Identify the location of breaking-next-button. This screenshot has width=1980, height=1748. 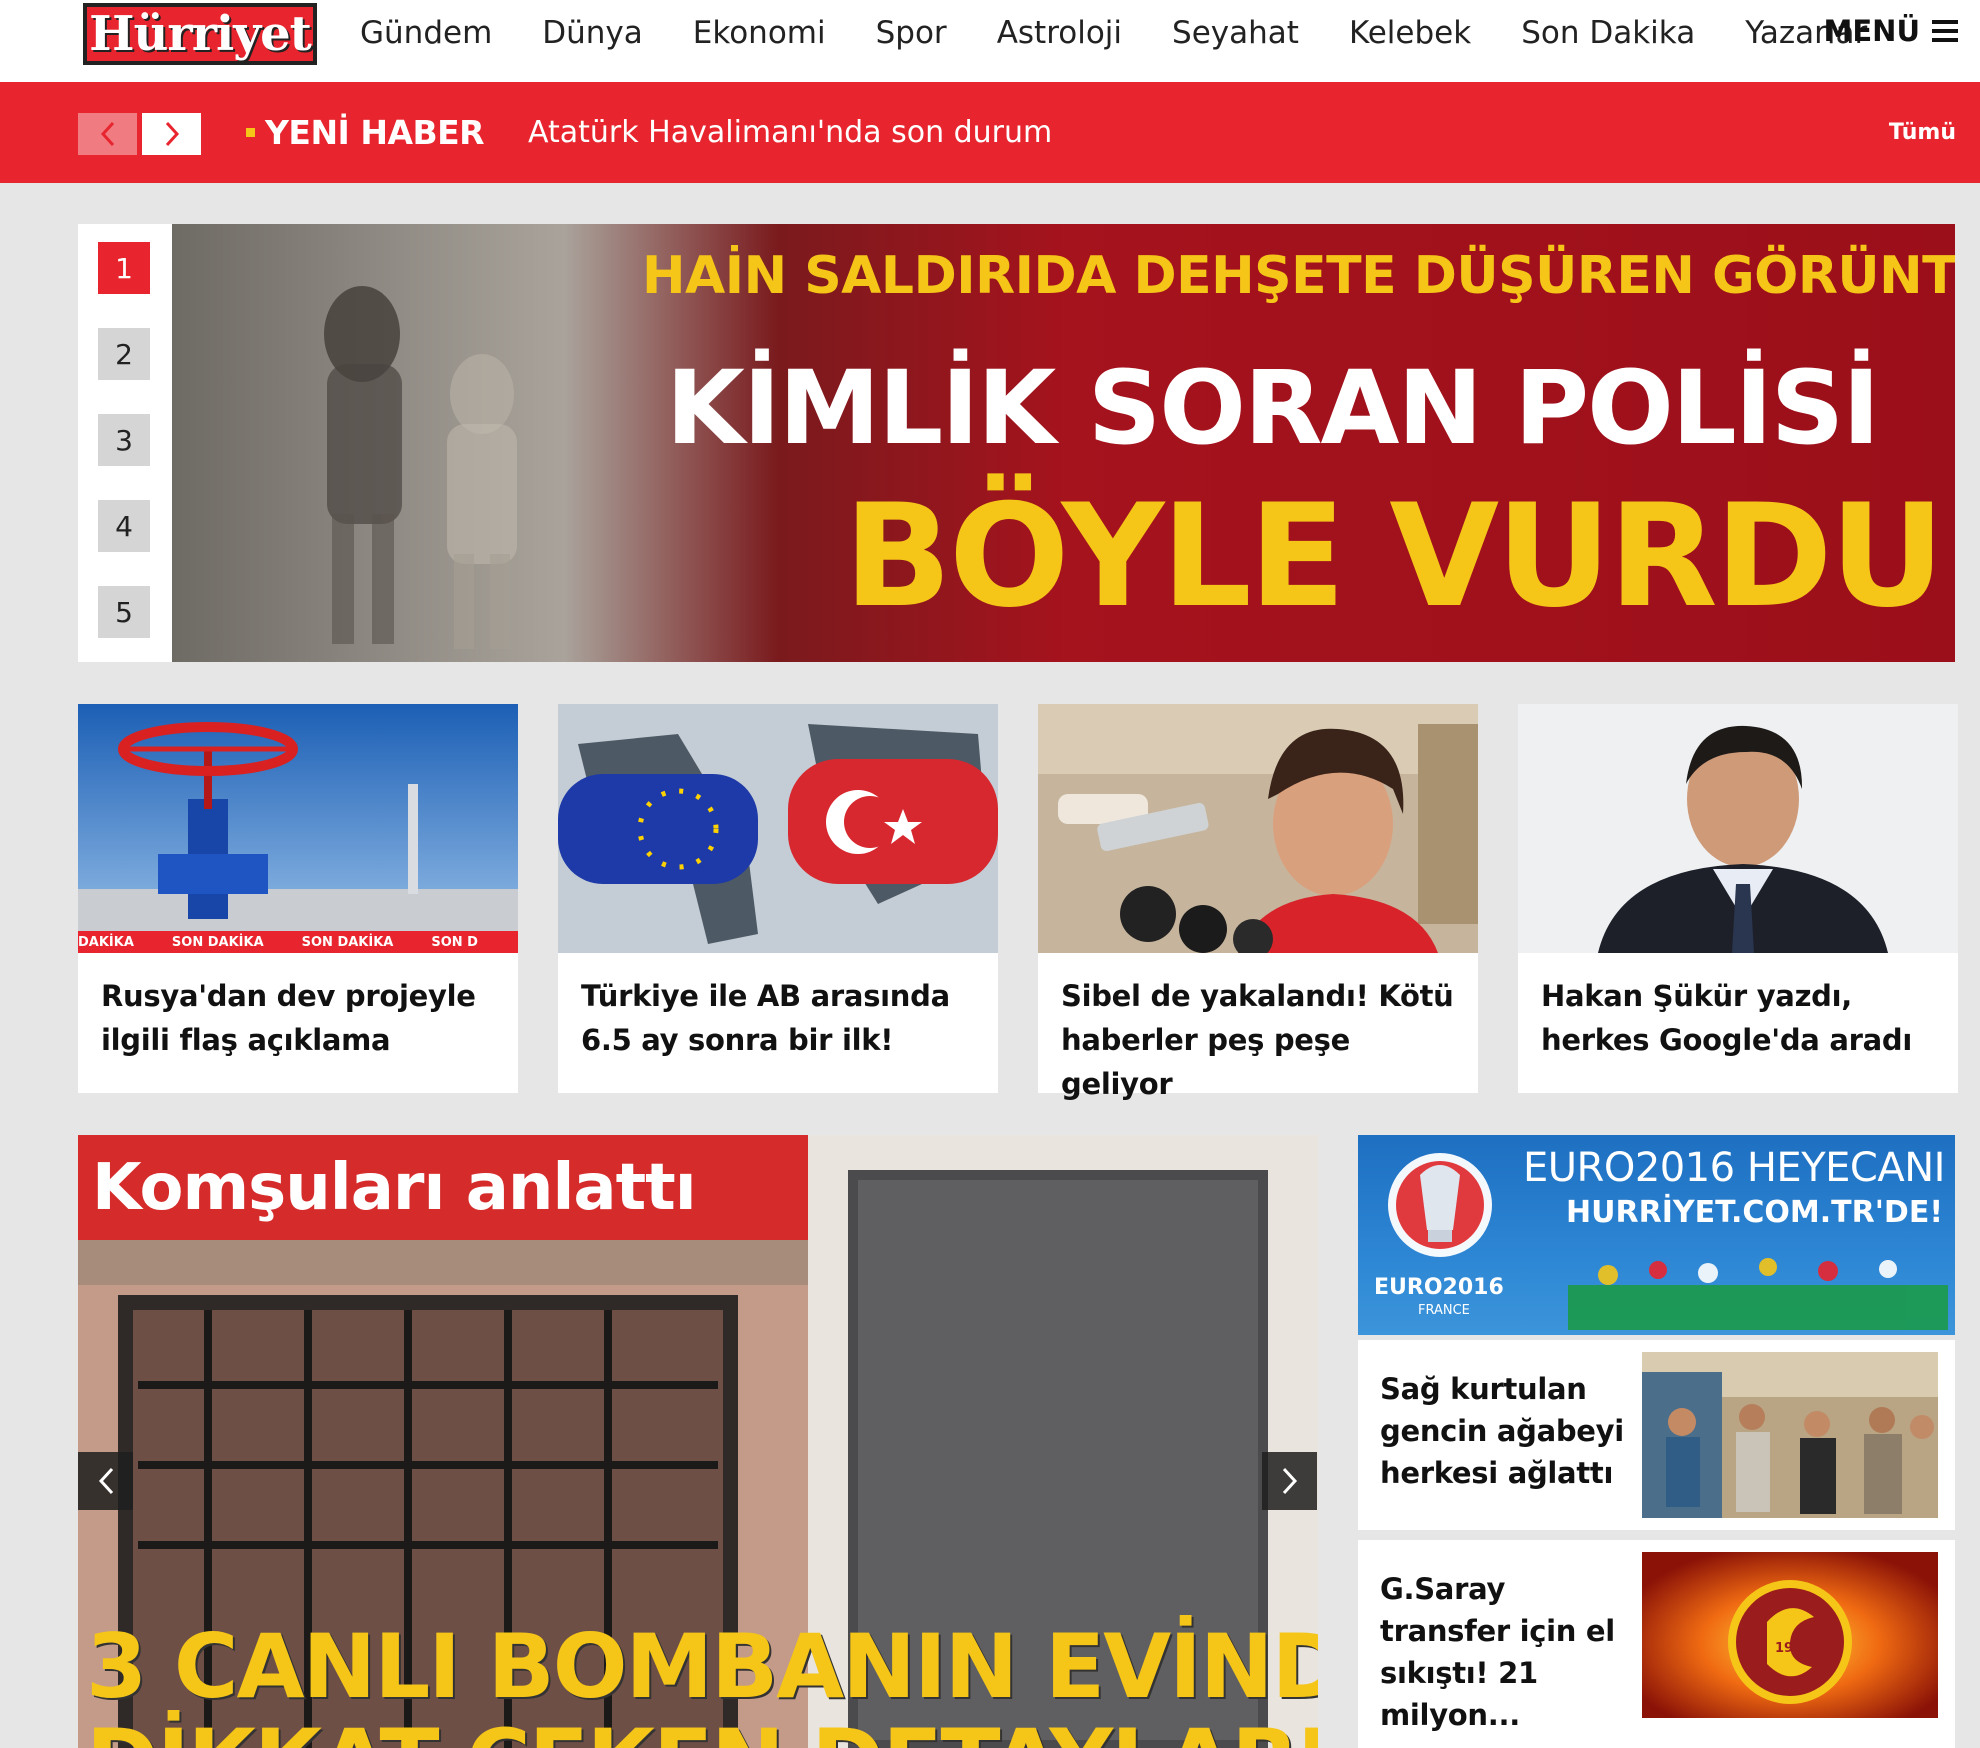
(171, 134).